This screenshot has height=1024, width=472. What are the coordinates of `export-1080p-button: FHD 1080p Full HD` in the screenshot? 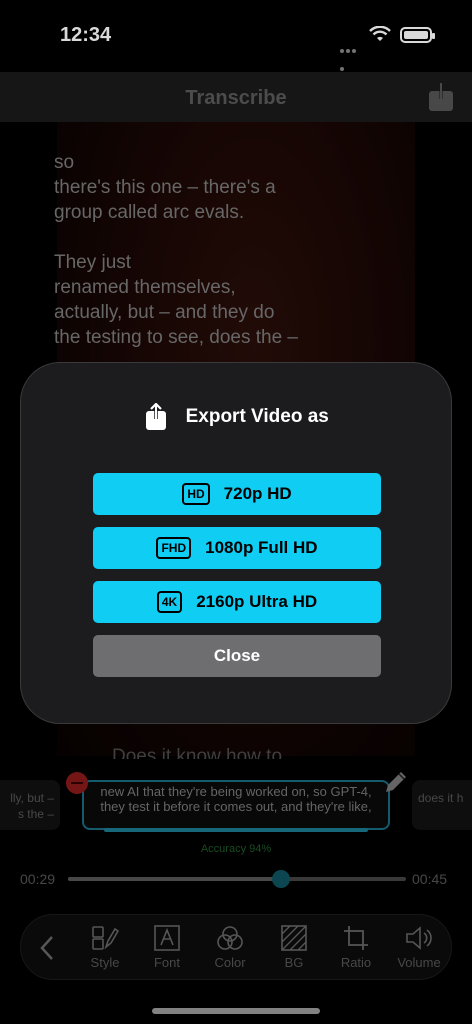 It's located at (237, 548).